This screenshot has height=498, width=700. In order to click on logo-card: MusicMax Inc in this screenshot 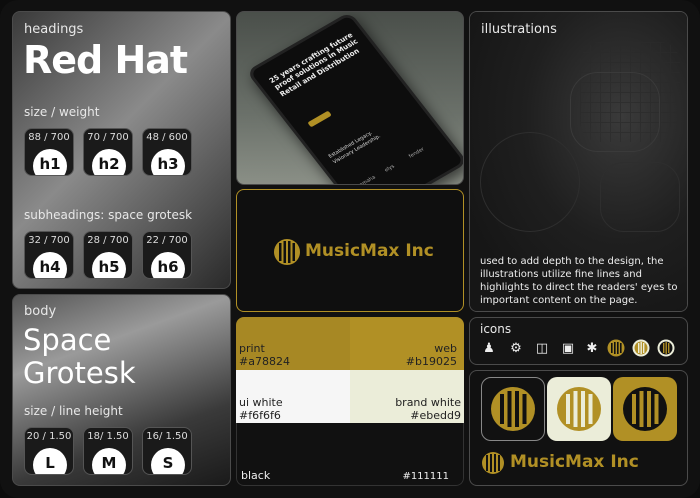, I will do `click(350, 250)`.